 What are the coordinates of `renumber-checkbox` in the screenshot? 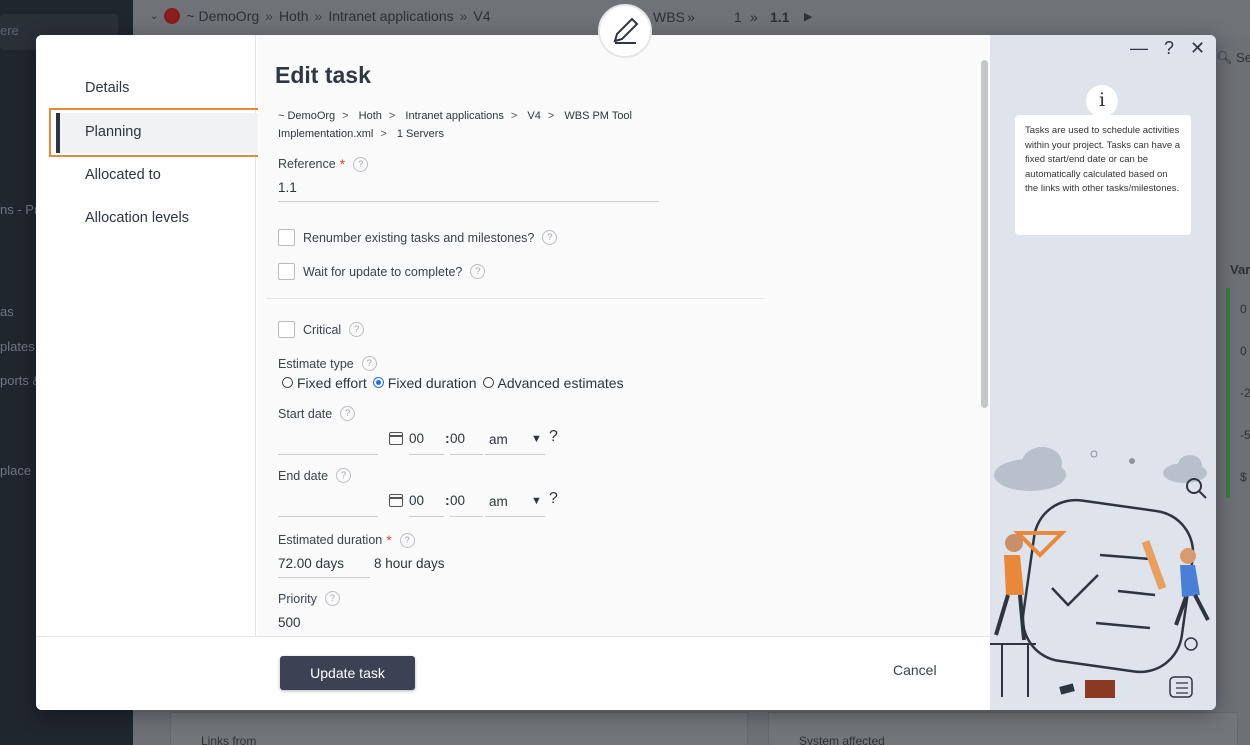 It's located at (286, 237).